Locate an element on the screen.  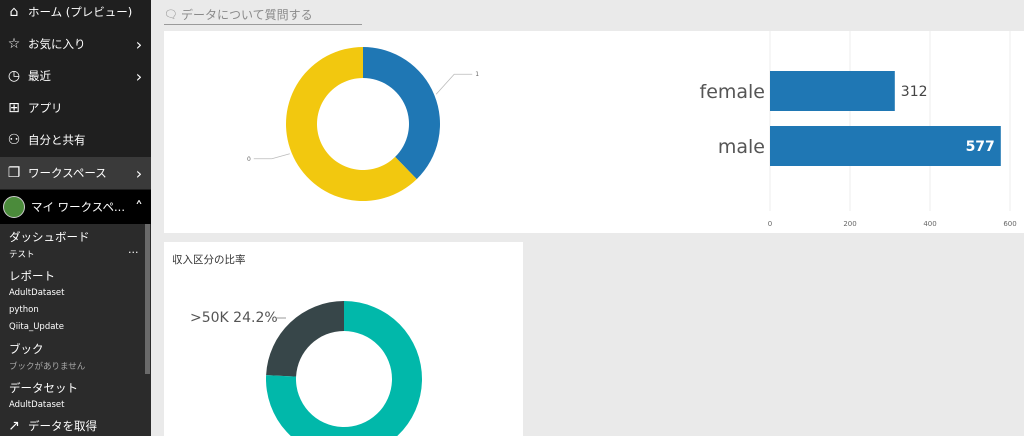
clock-icon: ◷ is located at coordinates (14, 76).